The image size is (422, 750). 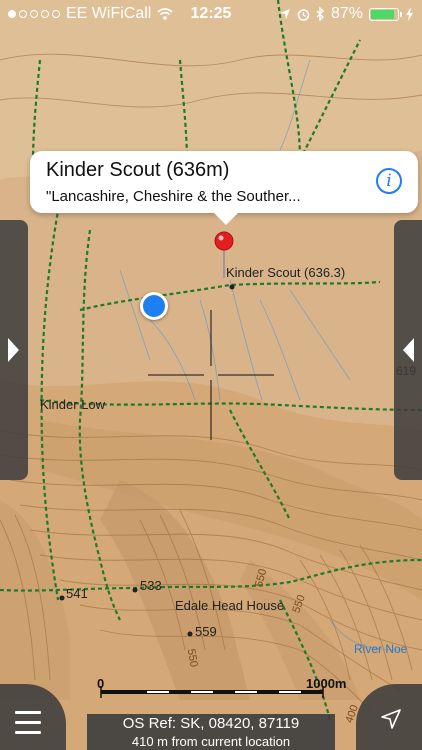 What do you see at coordinates (225, 254) in the screenshot?
I see `red-pin-icon` at bounding box center [225, 254].